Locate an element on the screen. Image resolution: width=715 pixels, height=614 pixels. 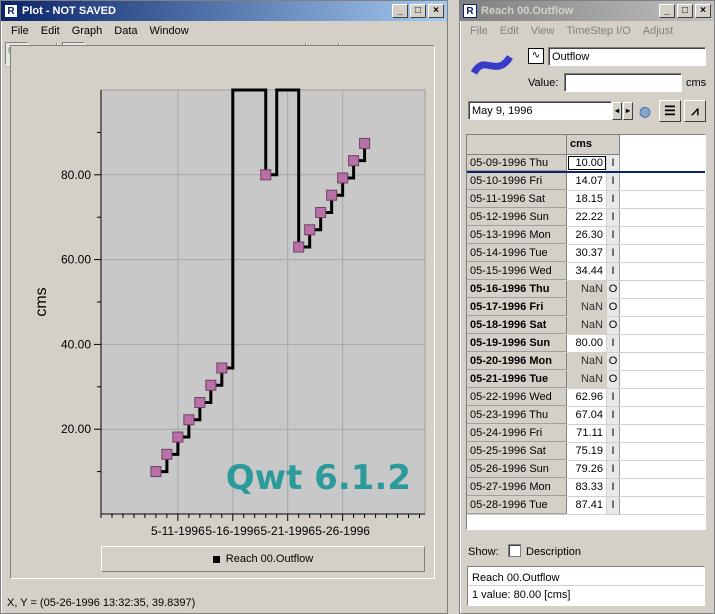
row-date: 05-25-1996 Sat is located at coordinates (517, 451).